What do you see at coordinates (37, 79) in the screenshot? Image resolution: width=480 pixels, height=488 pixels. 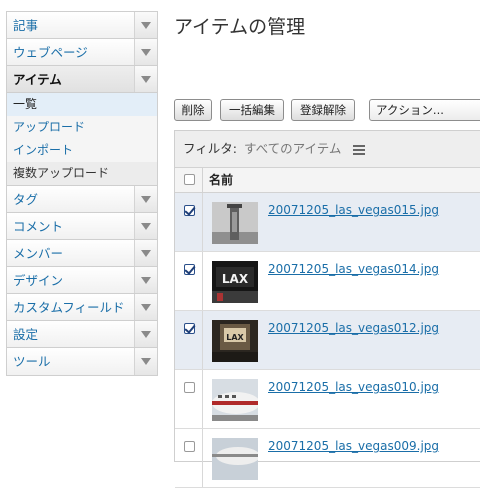 I see `sidebar-item-label: アイテム` at bounding box center [37, 79].